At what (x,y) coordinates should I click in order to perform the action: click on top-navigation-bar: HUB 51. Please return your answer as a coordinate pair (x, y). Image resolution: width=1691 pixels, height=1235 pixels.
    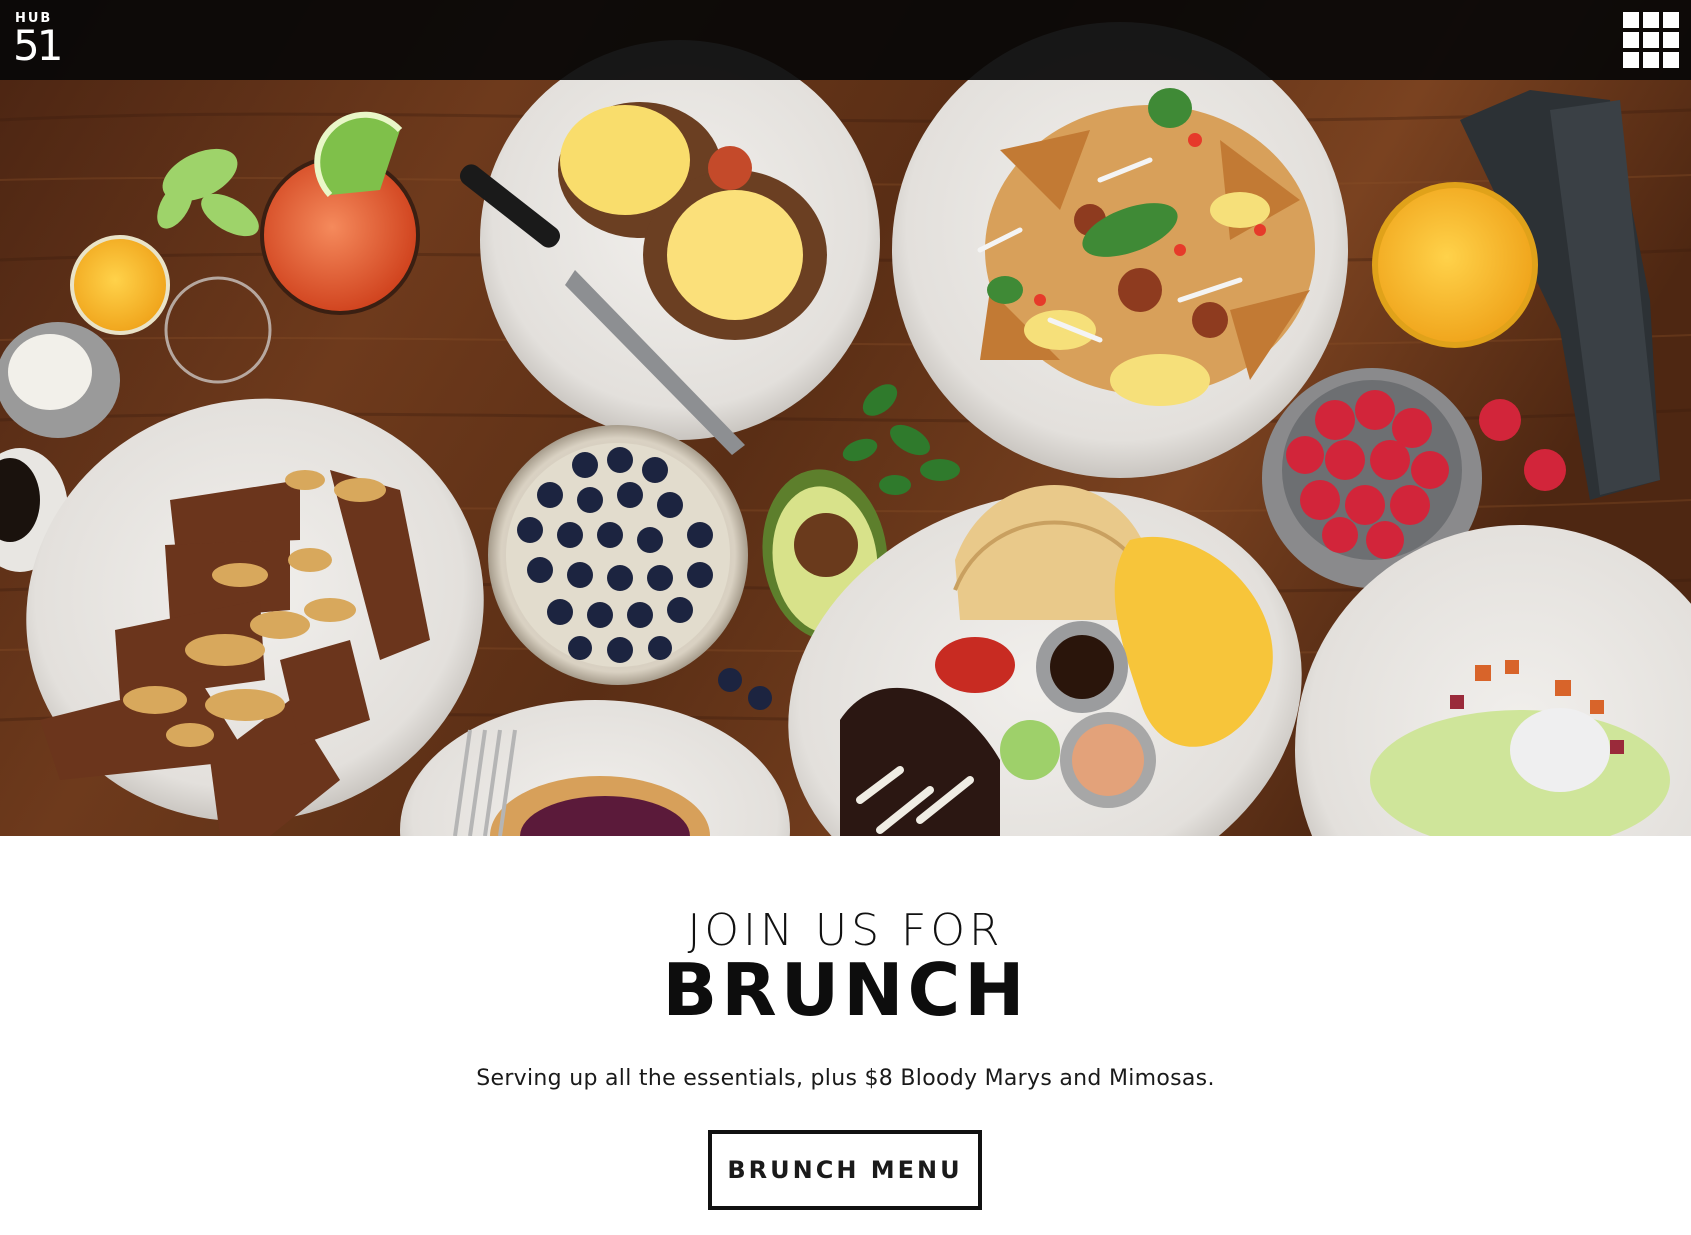
    Looking at the image, I should click on (845, 40).